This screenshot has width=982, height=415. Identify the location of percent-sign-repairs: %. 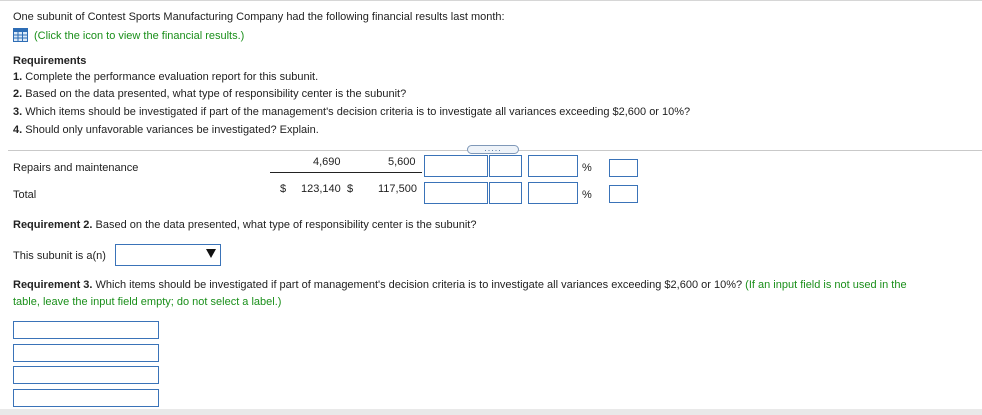
(587, 168).